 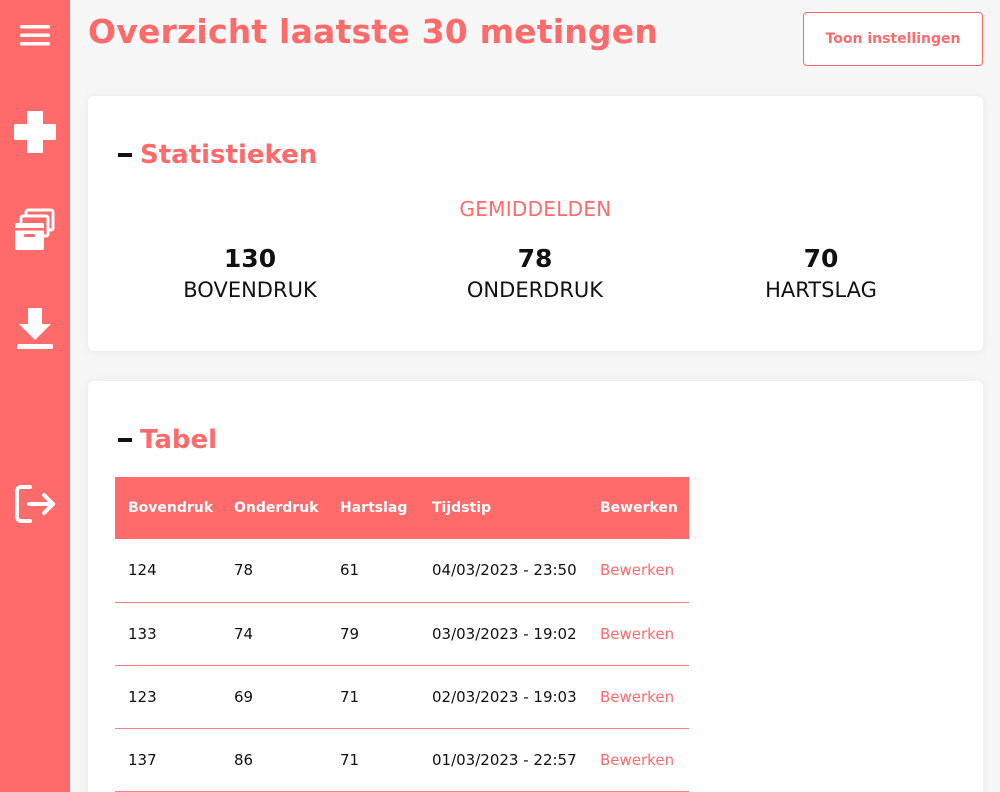 What do you see at coordinates (503, 571) in the screenshot?
I see `cell-time: 04/03/2023 - 23:50` at bounding box center [503, 571].